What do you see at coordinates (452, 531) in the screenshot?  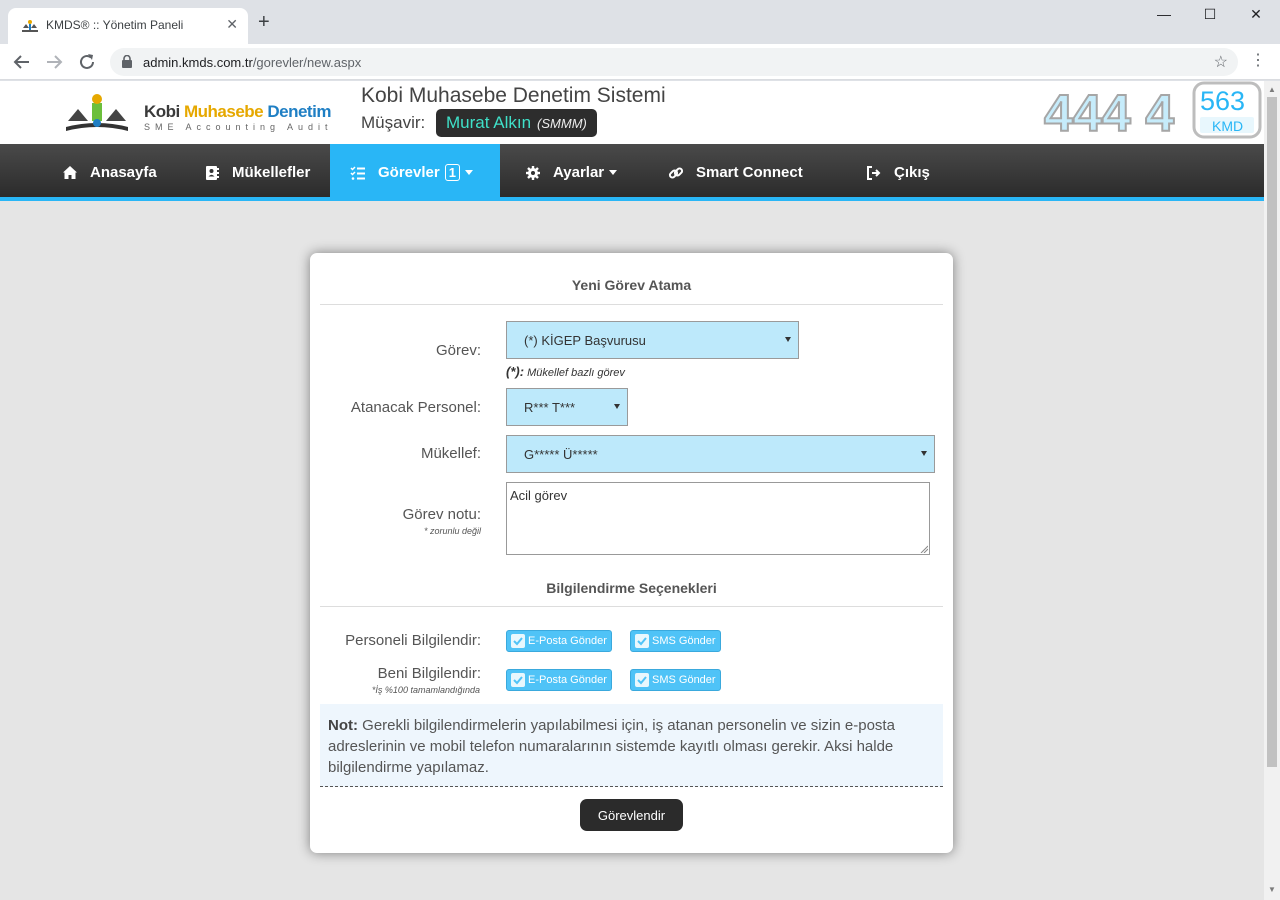 I see `note-optional-hint: * zorunlu değil` at bounding box center [452, 531].